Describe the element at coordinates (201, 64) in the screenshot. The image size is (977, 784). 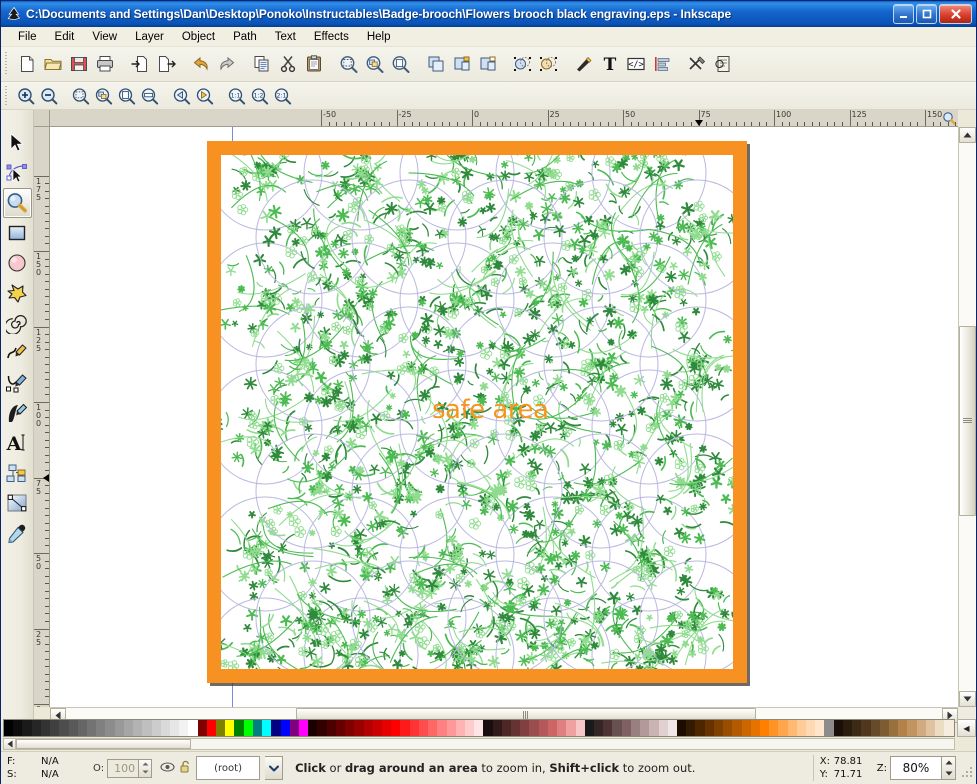
I see `undo-icon` at that location.